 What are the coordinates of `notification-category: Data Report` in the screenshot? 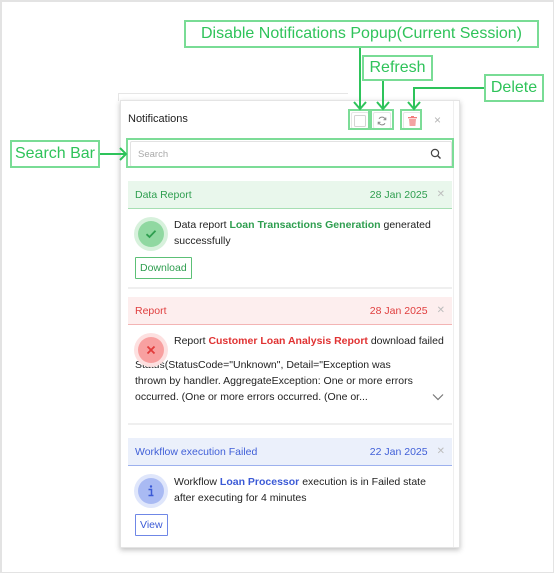 It's located at (163, 194).